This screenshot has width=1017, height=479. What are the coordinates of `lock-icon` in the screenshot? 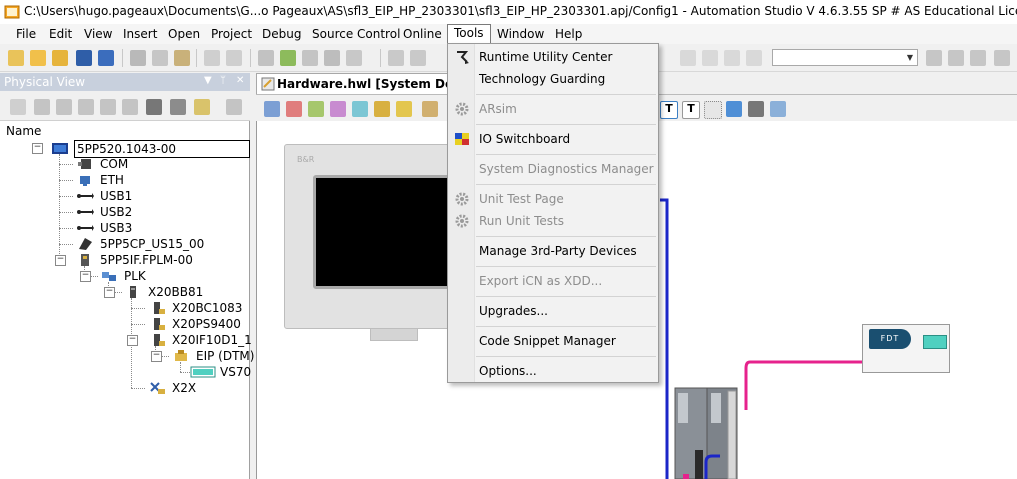 It's located at (404, 109).